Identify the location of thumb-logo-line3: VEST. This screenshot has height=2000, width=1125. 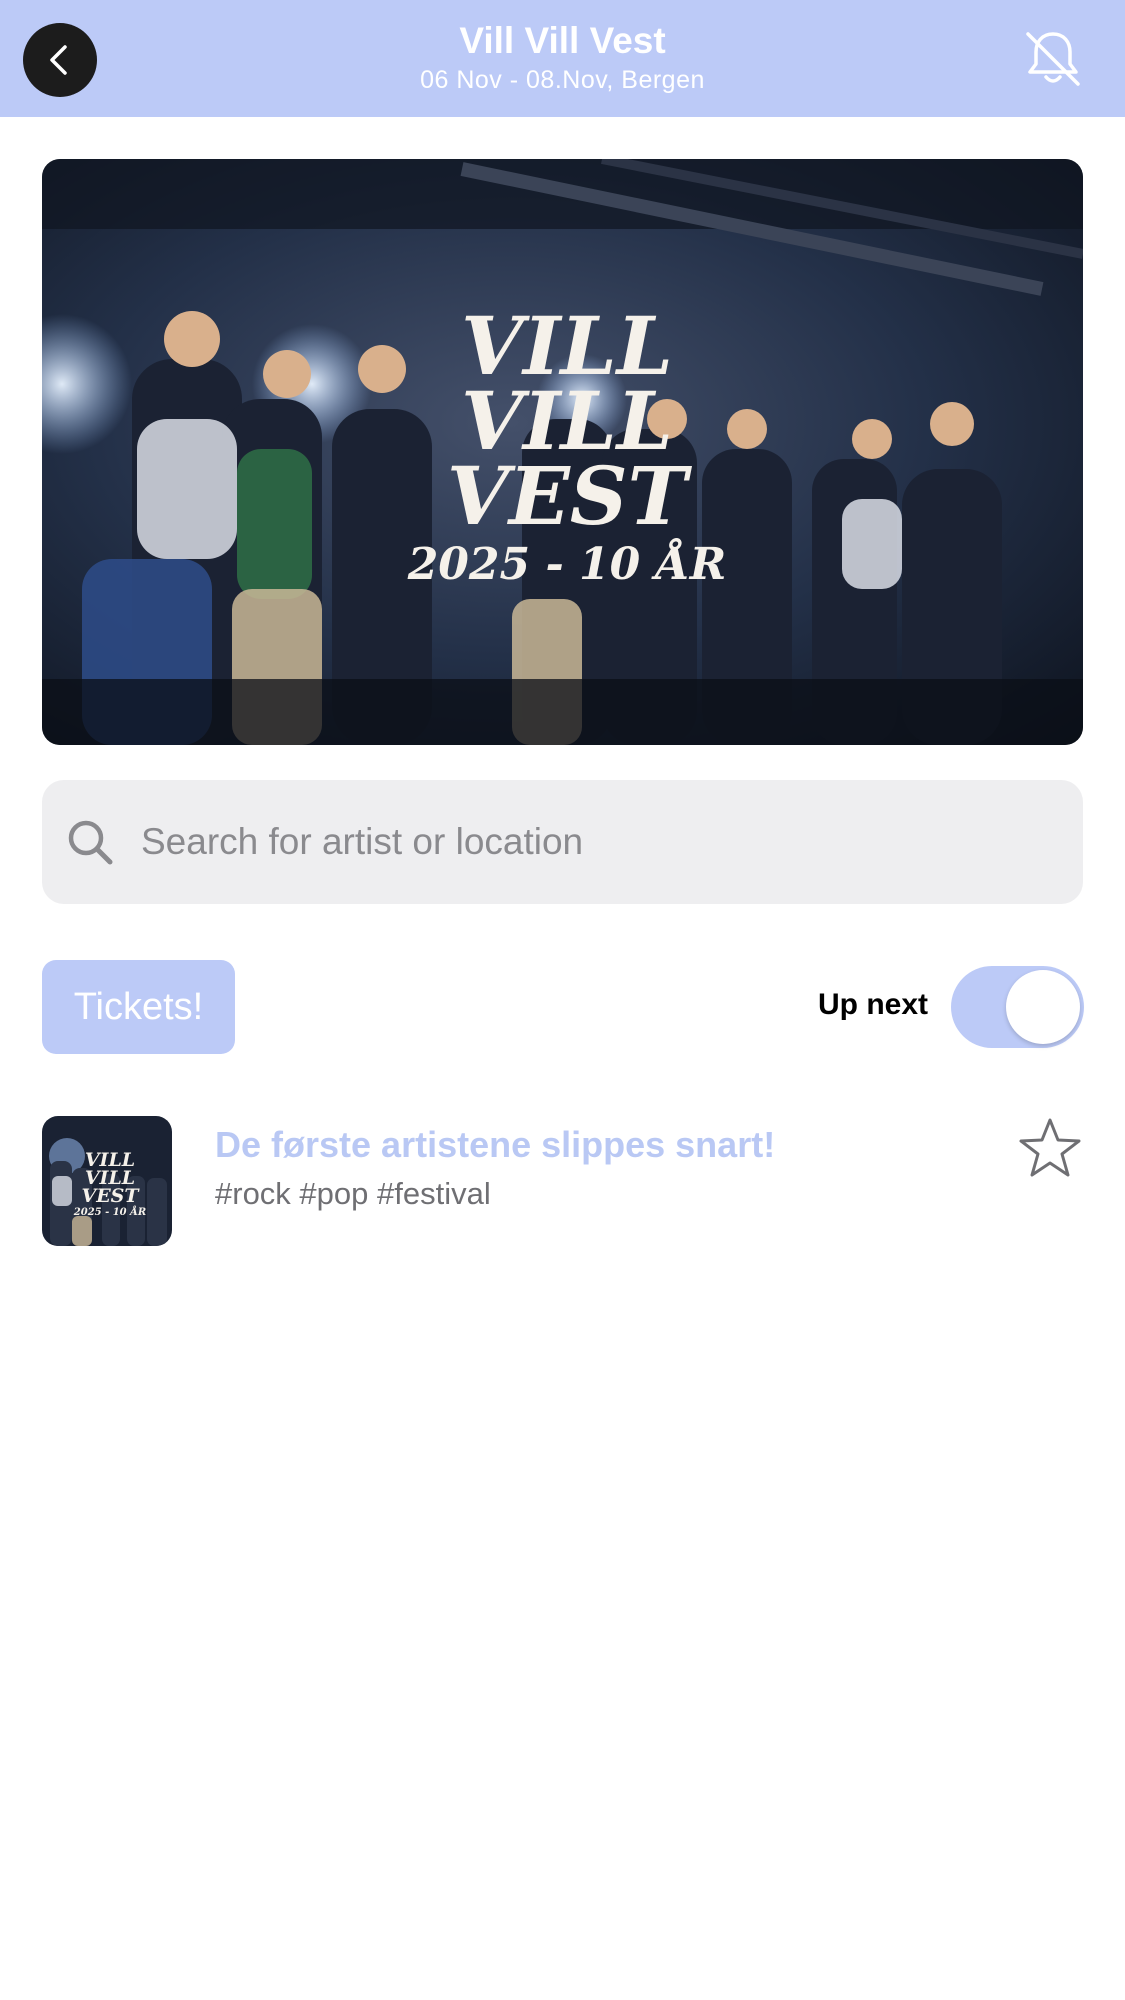
(110, 1196).